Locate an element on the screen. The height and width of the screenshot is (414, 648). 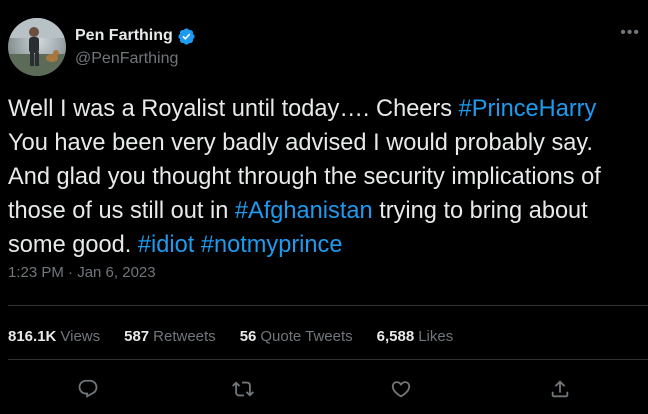
likes-count: 6,588 is located at coordinates (395, 336).